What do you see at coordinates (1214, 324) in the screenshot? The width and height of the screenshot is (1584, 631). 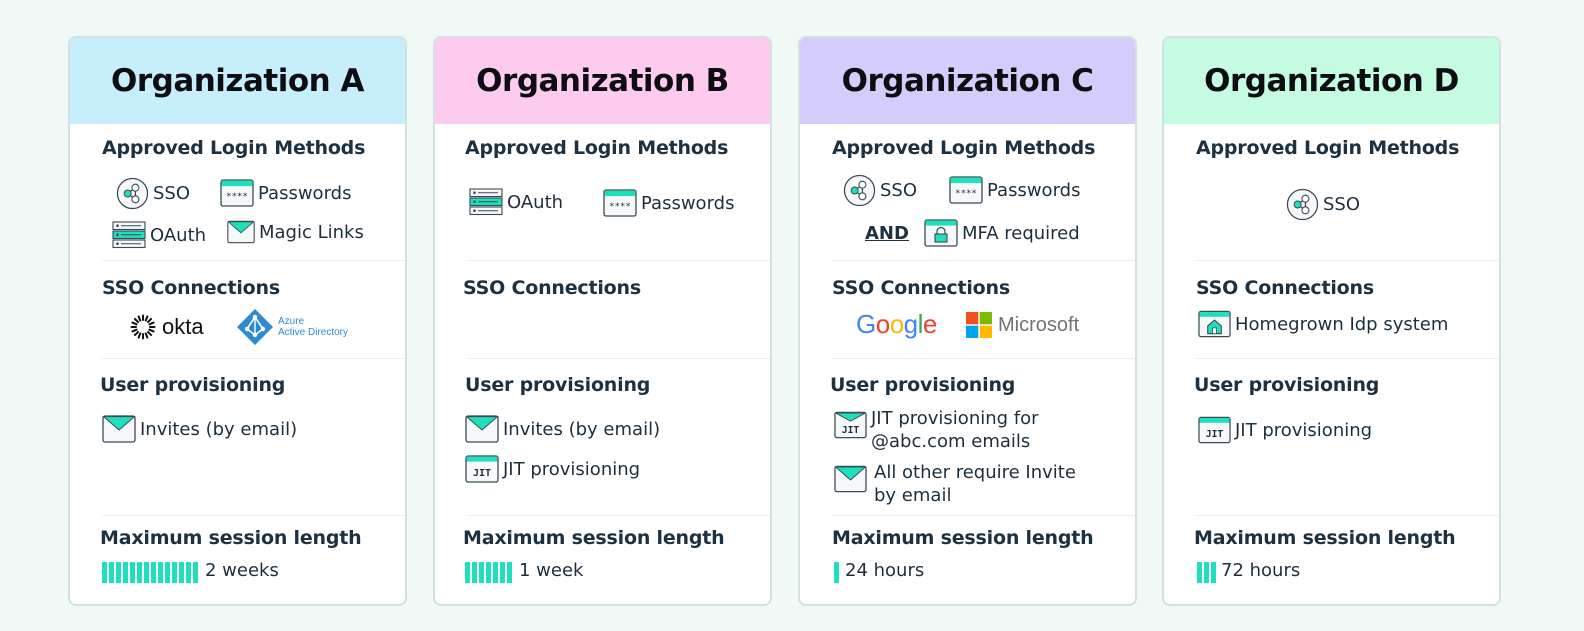 I see `homegrown-idp-icon` at bounding box center [1214, 324].